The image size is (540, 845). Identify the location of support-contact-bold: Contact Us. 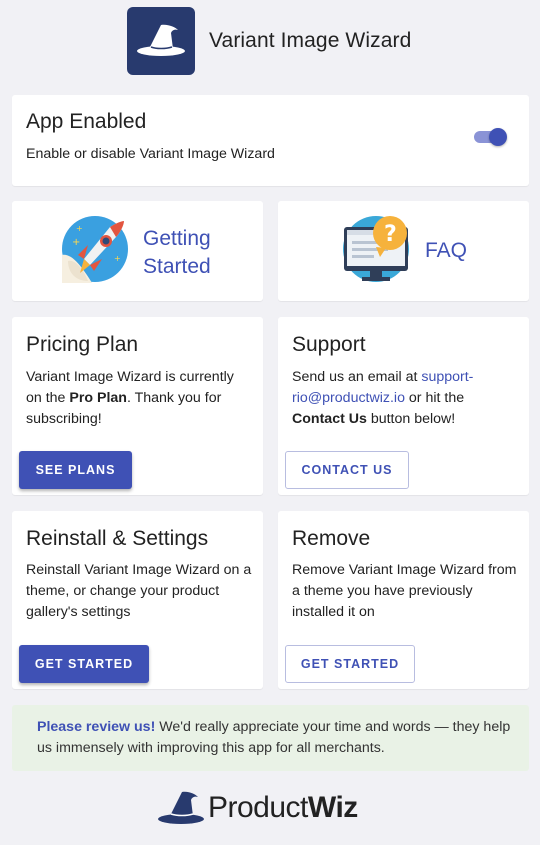
(329, 419).